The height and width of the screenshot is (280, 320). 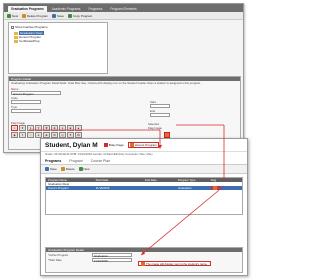 I want to click on delete-program-button: Delete Program, so click(x=35, y=15).